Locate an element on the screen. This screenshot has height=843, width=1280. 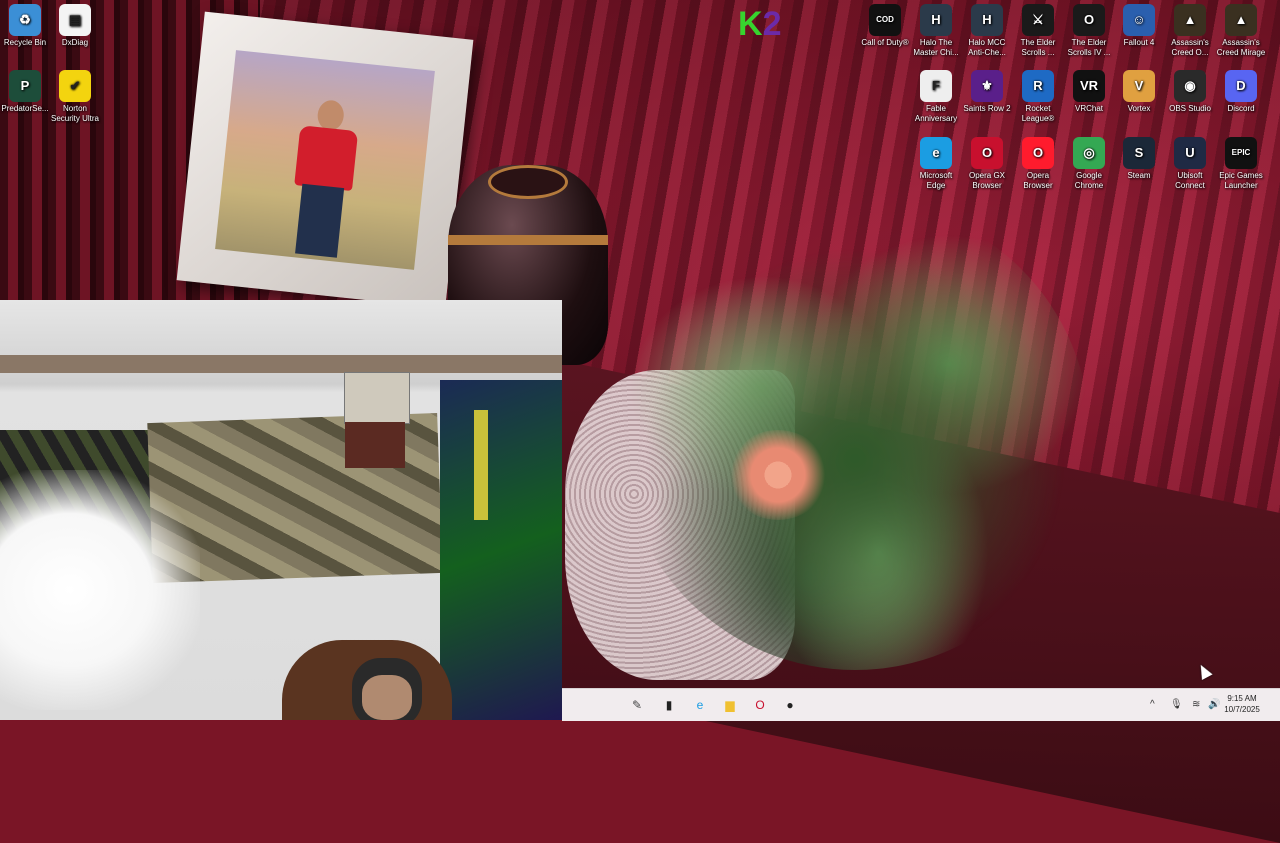
epic-games-icon: EPIC is located at coordinates (1241, 153).